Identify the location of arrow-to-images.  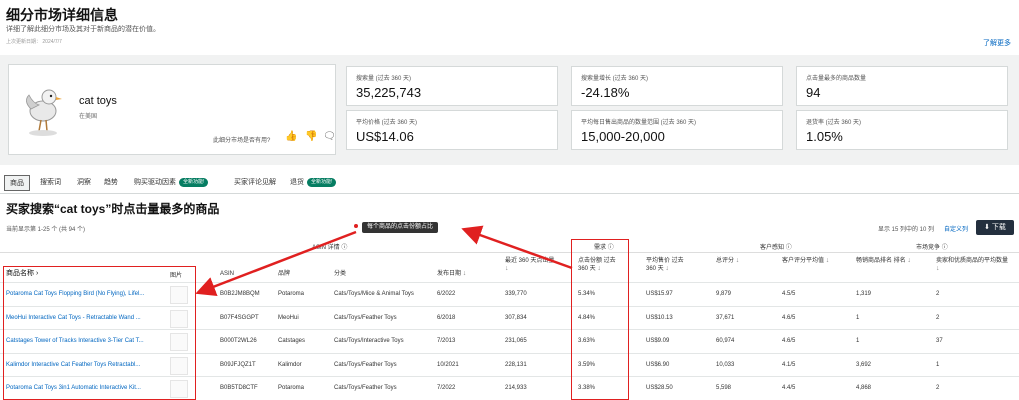
(276, 263).